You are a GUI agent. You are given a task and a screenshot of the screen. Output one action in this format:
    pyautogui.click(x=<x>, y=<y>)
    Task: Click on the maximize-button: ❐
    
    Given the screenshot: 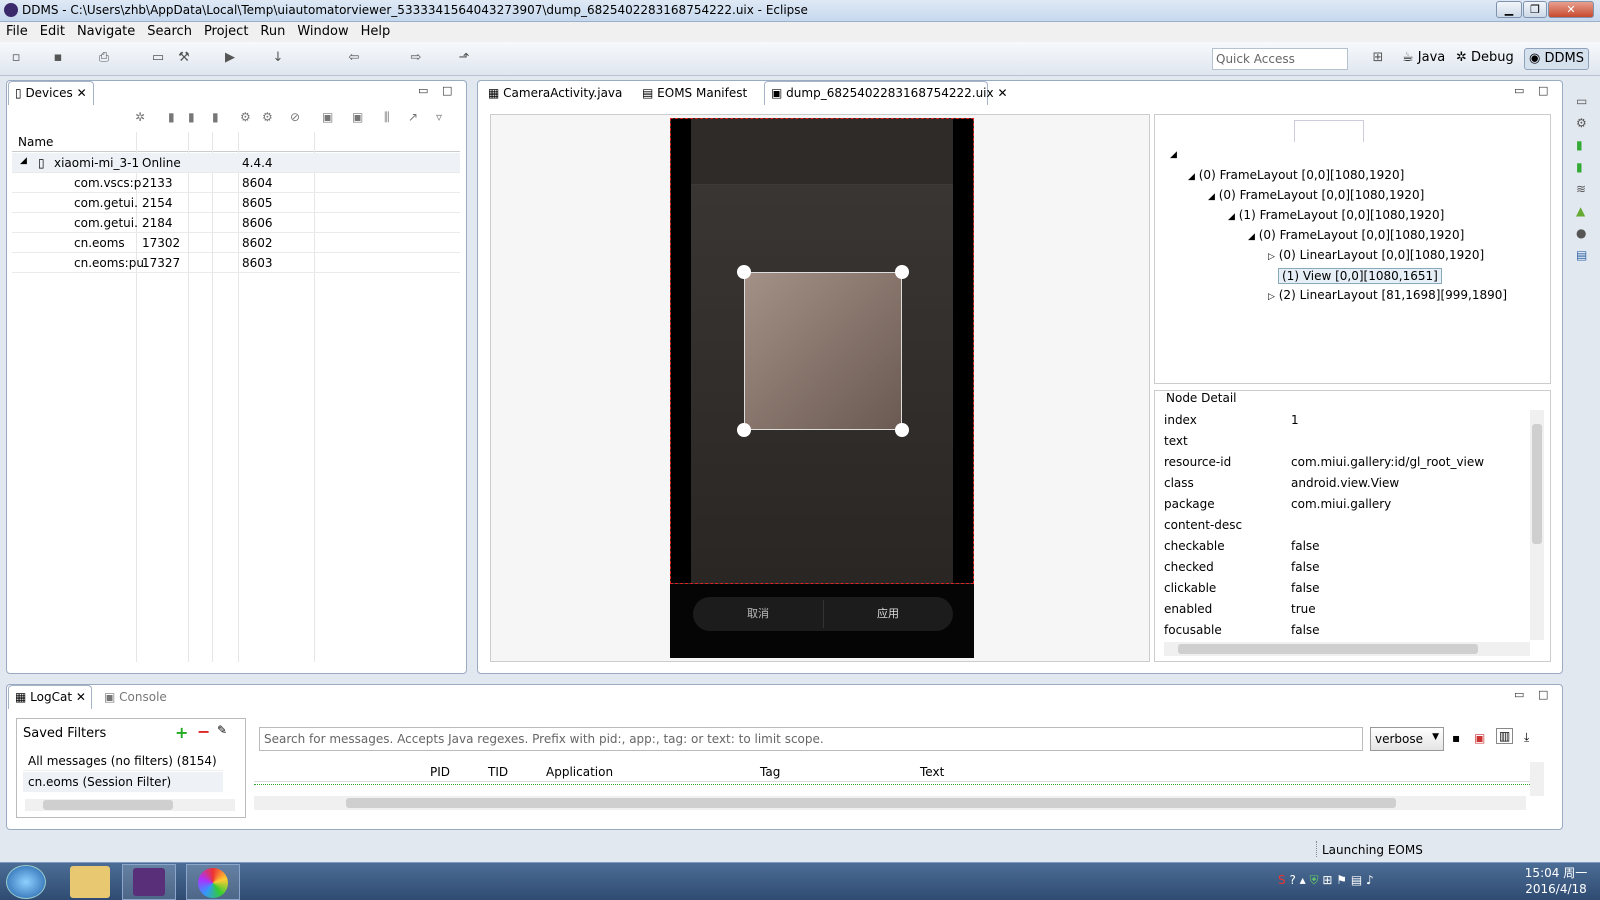 What is the action you would take?
    pyautogui.click(x=1535, y=9)
    